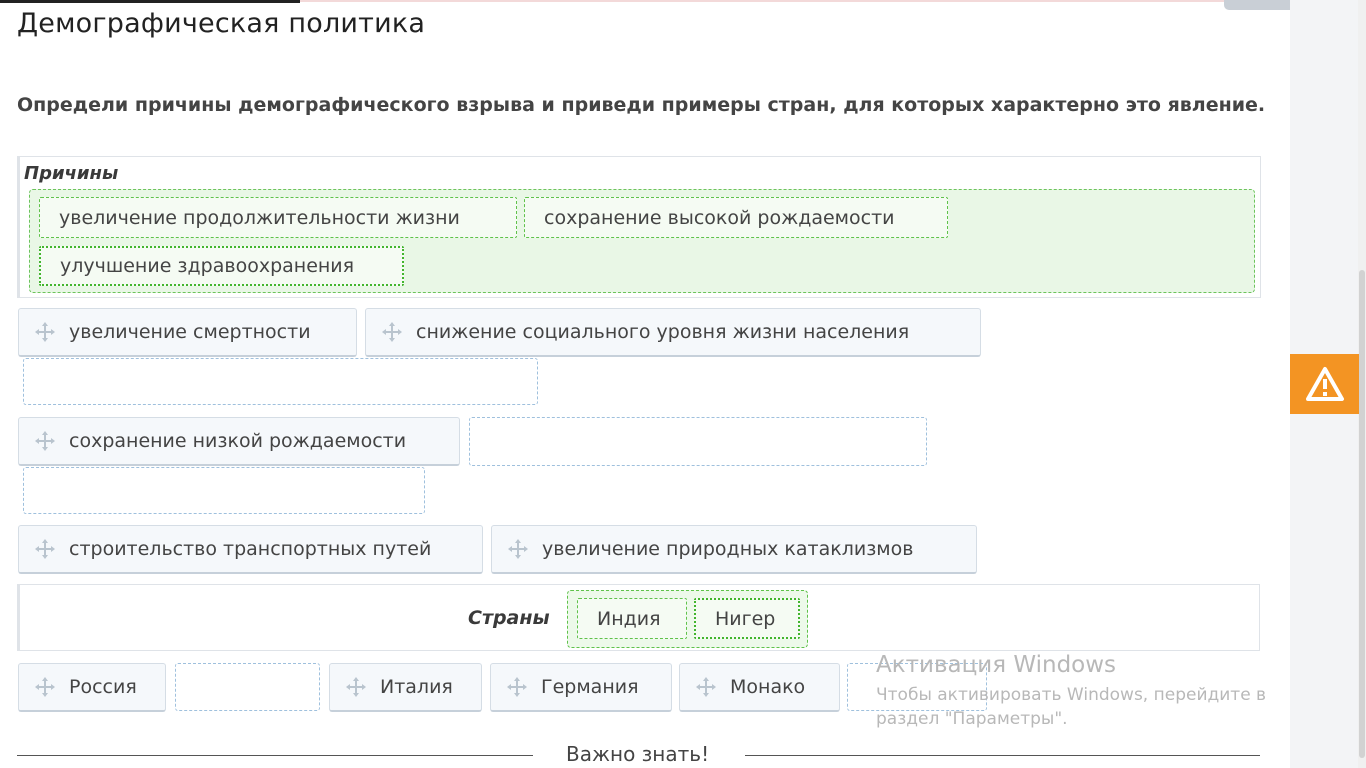 The height and width of the screenshot is (768, 1366). I want to click on option-label: увеличение смертности, so click(190, 332).